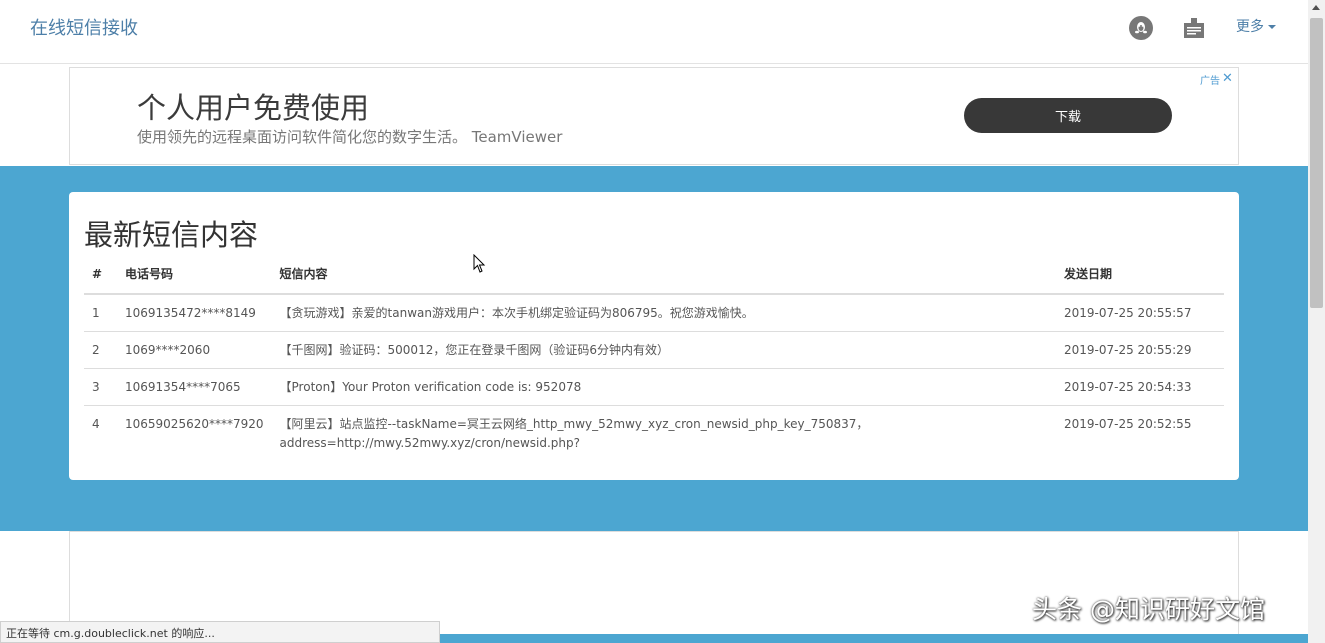  I want to click on row-index: 4, so click(96, 424).